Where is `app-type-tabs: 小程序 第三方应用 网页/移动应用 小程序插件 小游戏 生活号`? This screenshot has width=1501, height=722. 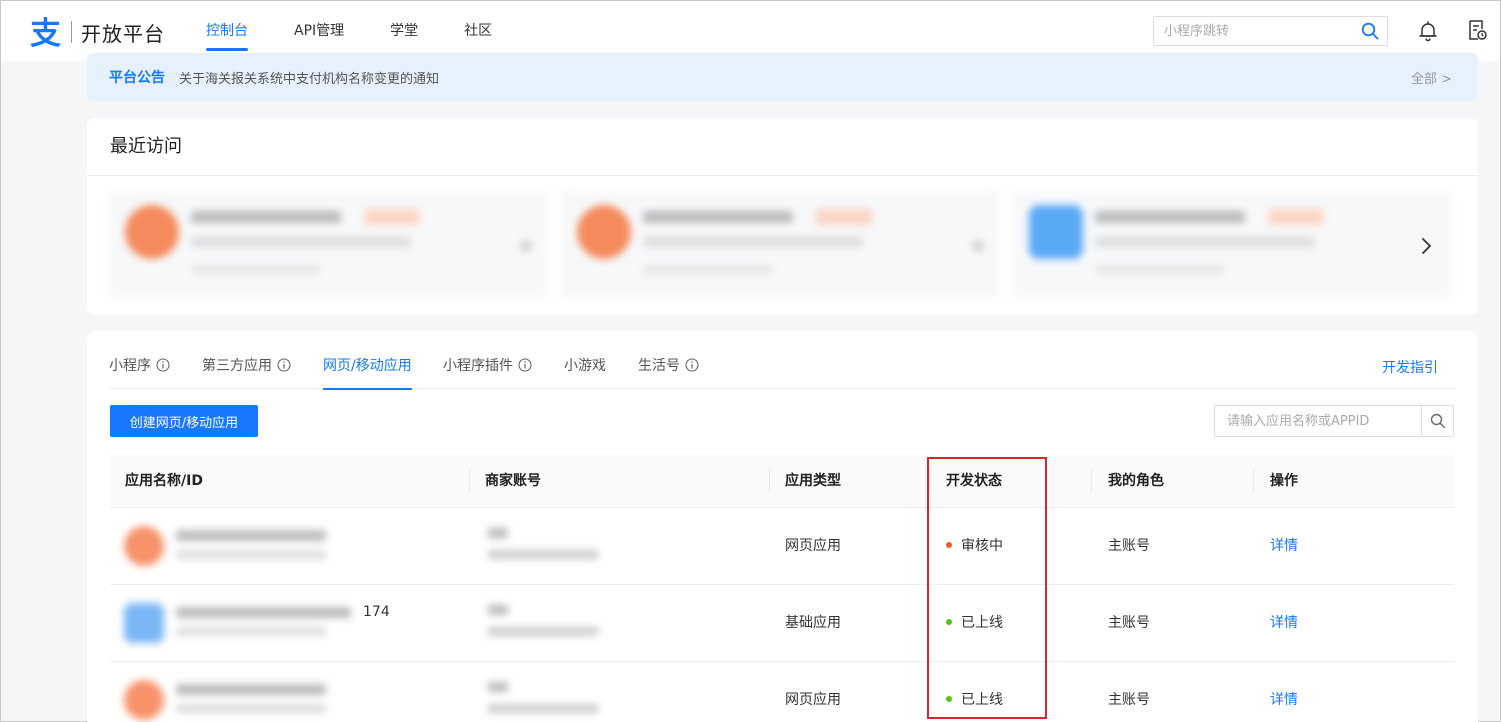 app-type-tabs: 小程序 第三方应用 网页/移动应用 小程序插件 小游戏 生活号 is located at coordinates (782, 360).